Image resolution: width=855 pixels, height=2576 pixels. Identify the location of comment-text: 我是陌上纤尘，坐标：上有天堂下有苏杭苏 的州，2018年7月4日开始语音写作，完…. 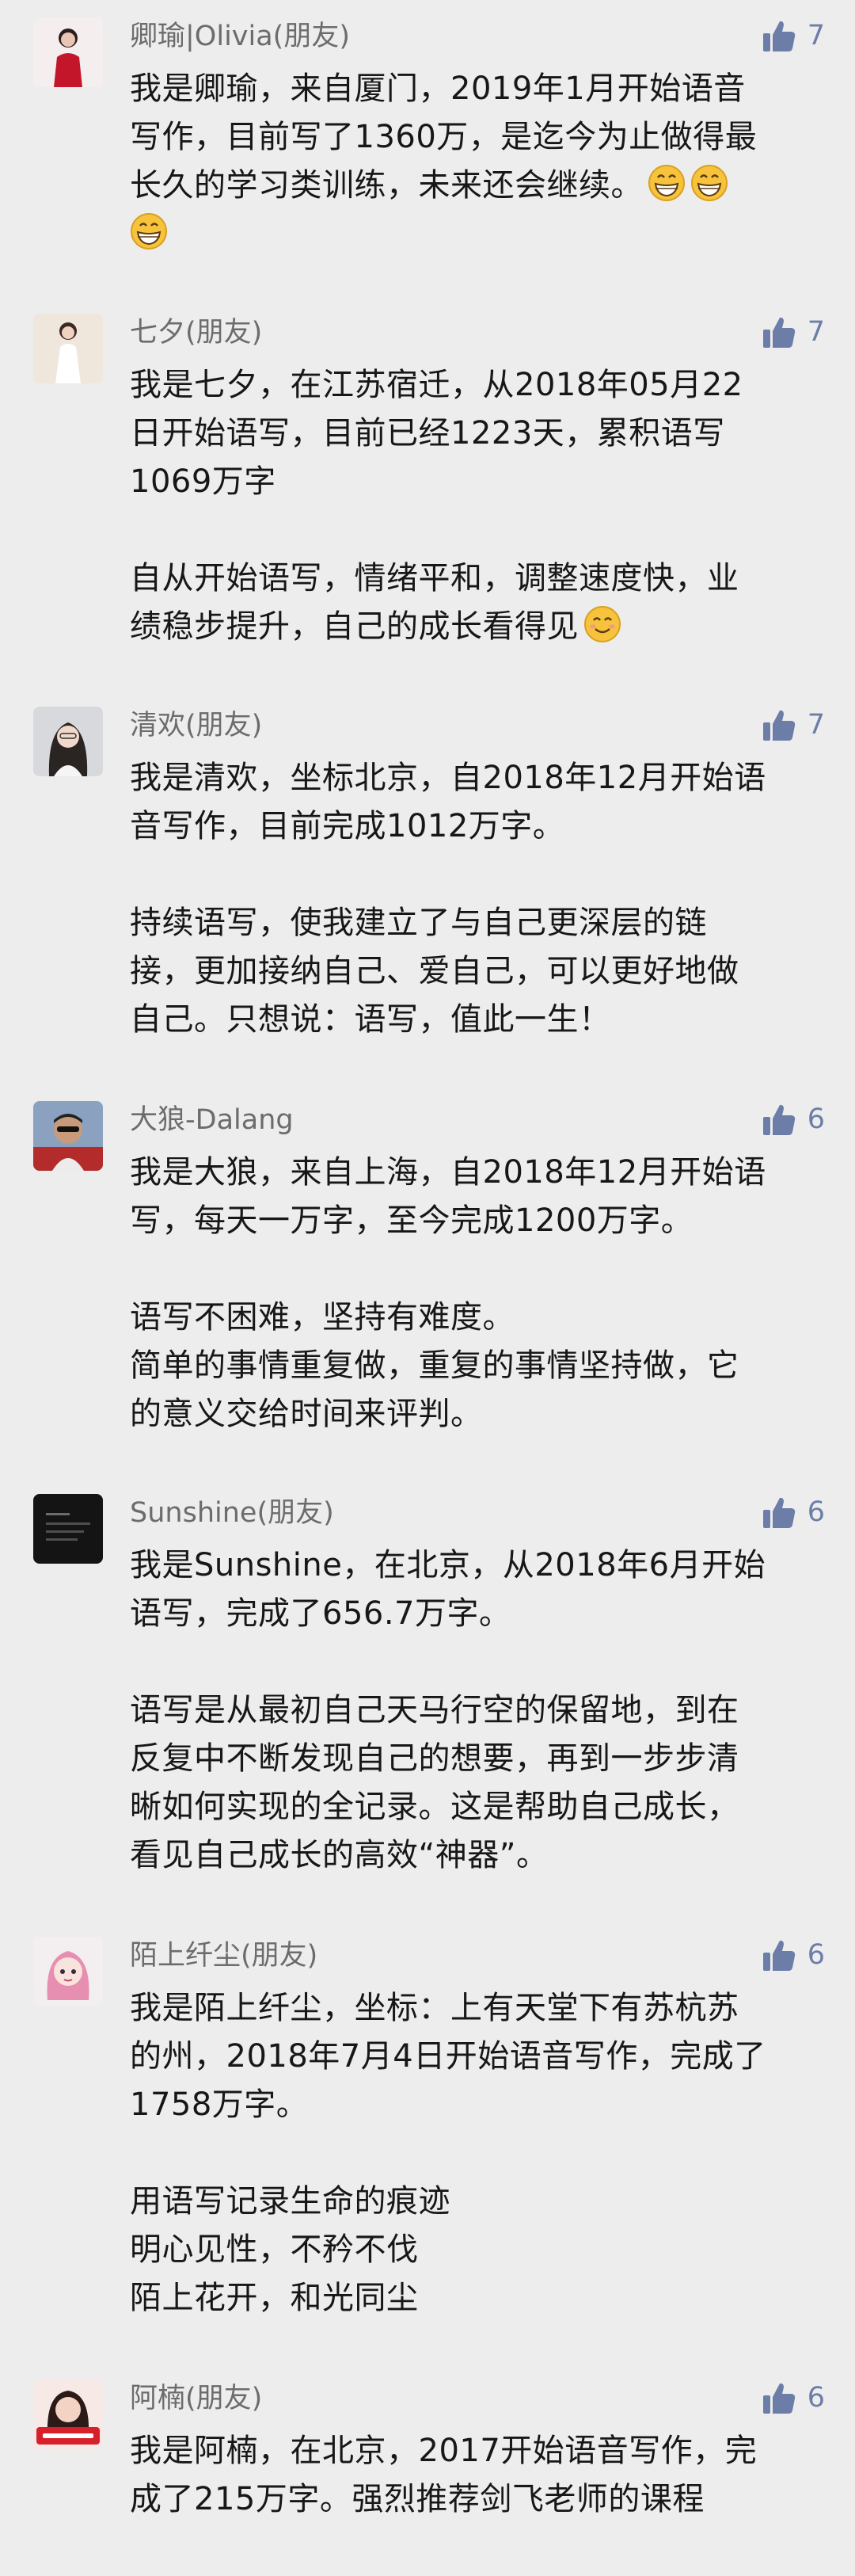
(448, 2056).